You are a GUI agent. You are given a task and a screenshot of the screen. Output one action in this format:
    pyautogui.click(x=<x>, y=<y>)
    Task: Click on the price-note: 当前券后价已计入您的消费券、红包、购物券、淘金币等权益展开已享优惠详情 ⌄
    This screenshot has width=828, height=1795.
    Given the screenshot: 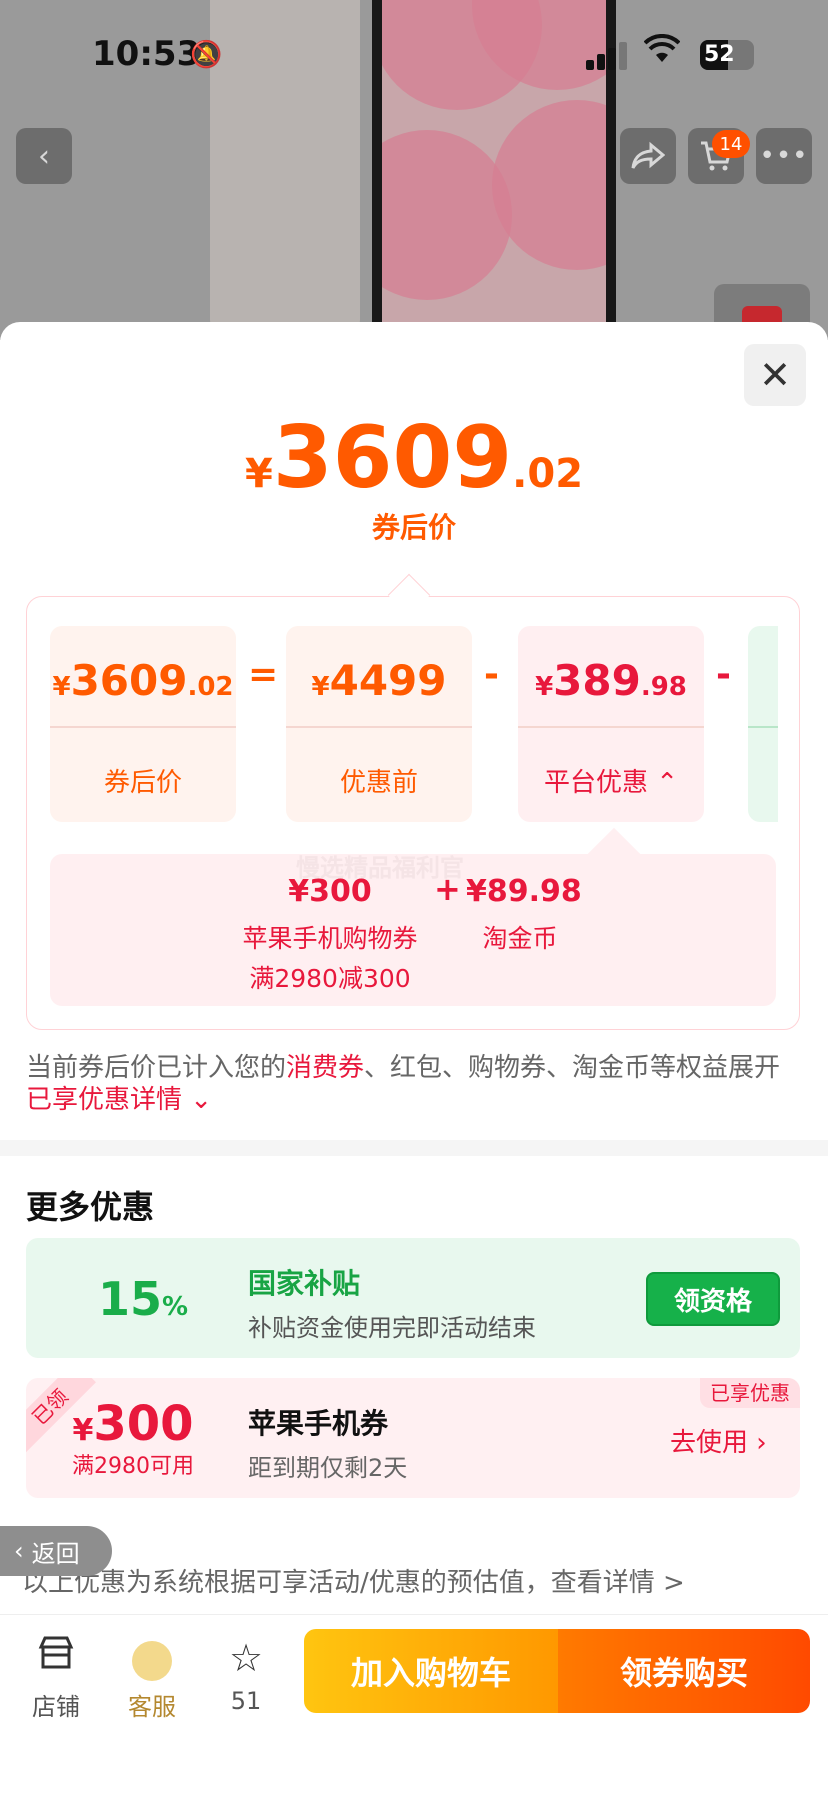 What is the action you would take?
    pyautogui.click(x=403, y=1084)
    